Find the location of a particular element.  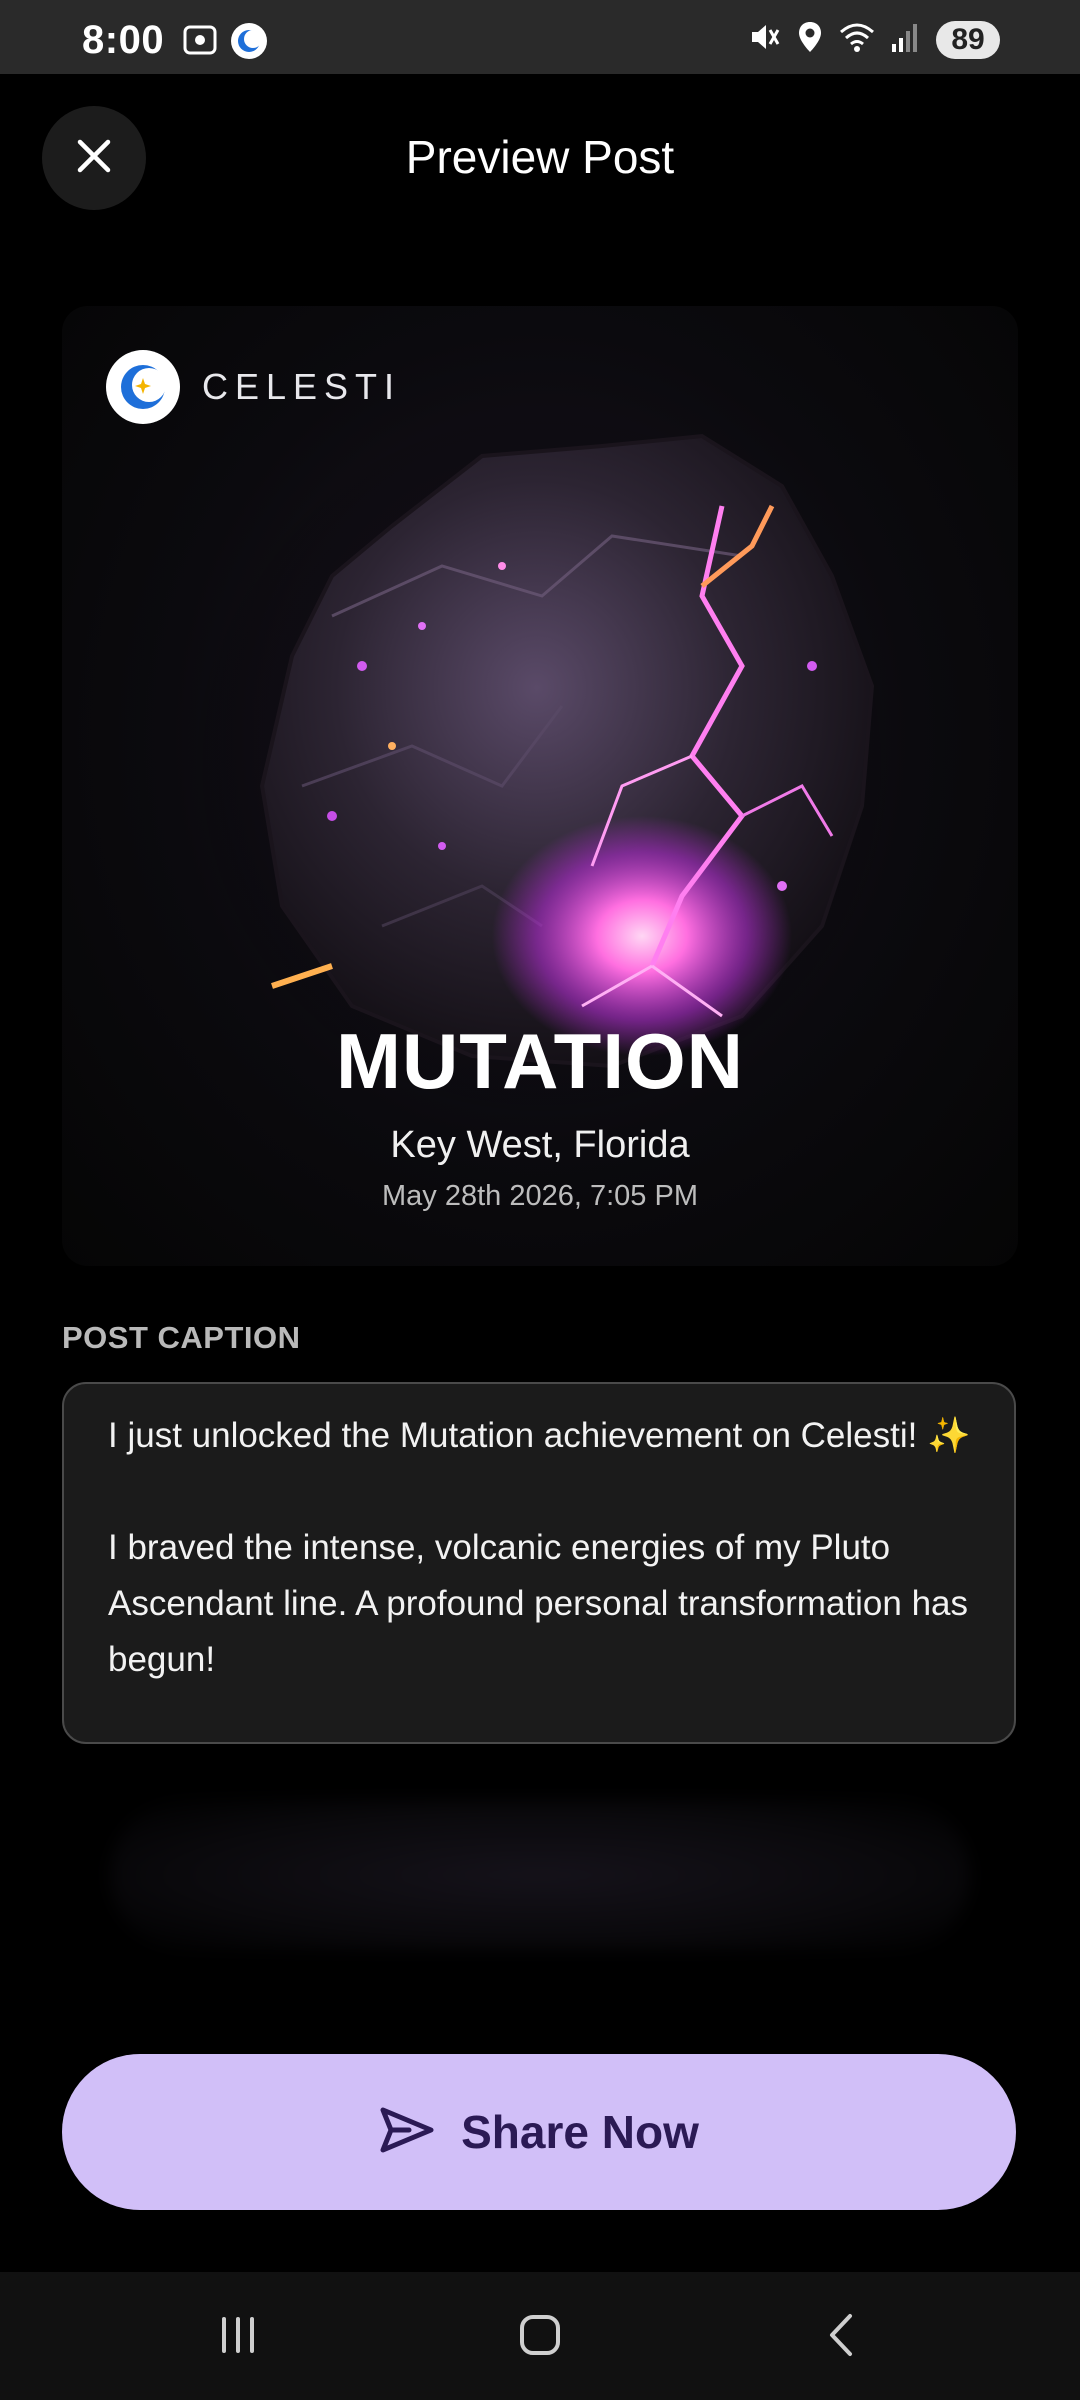

status-time: 8:00 is located at coordinates (123, 40).